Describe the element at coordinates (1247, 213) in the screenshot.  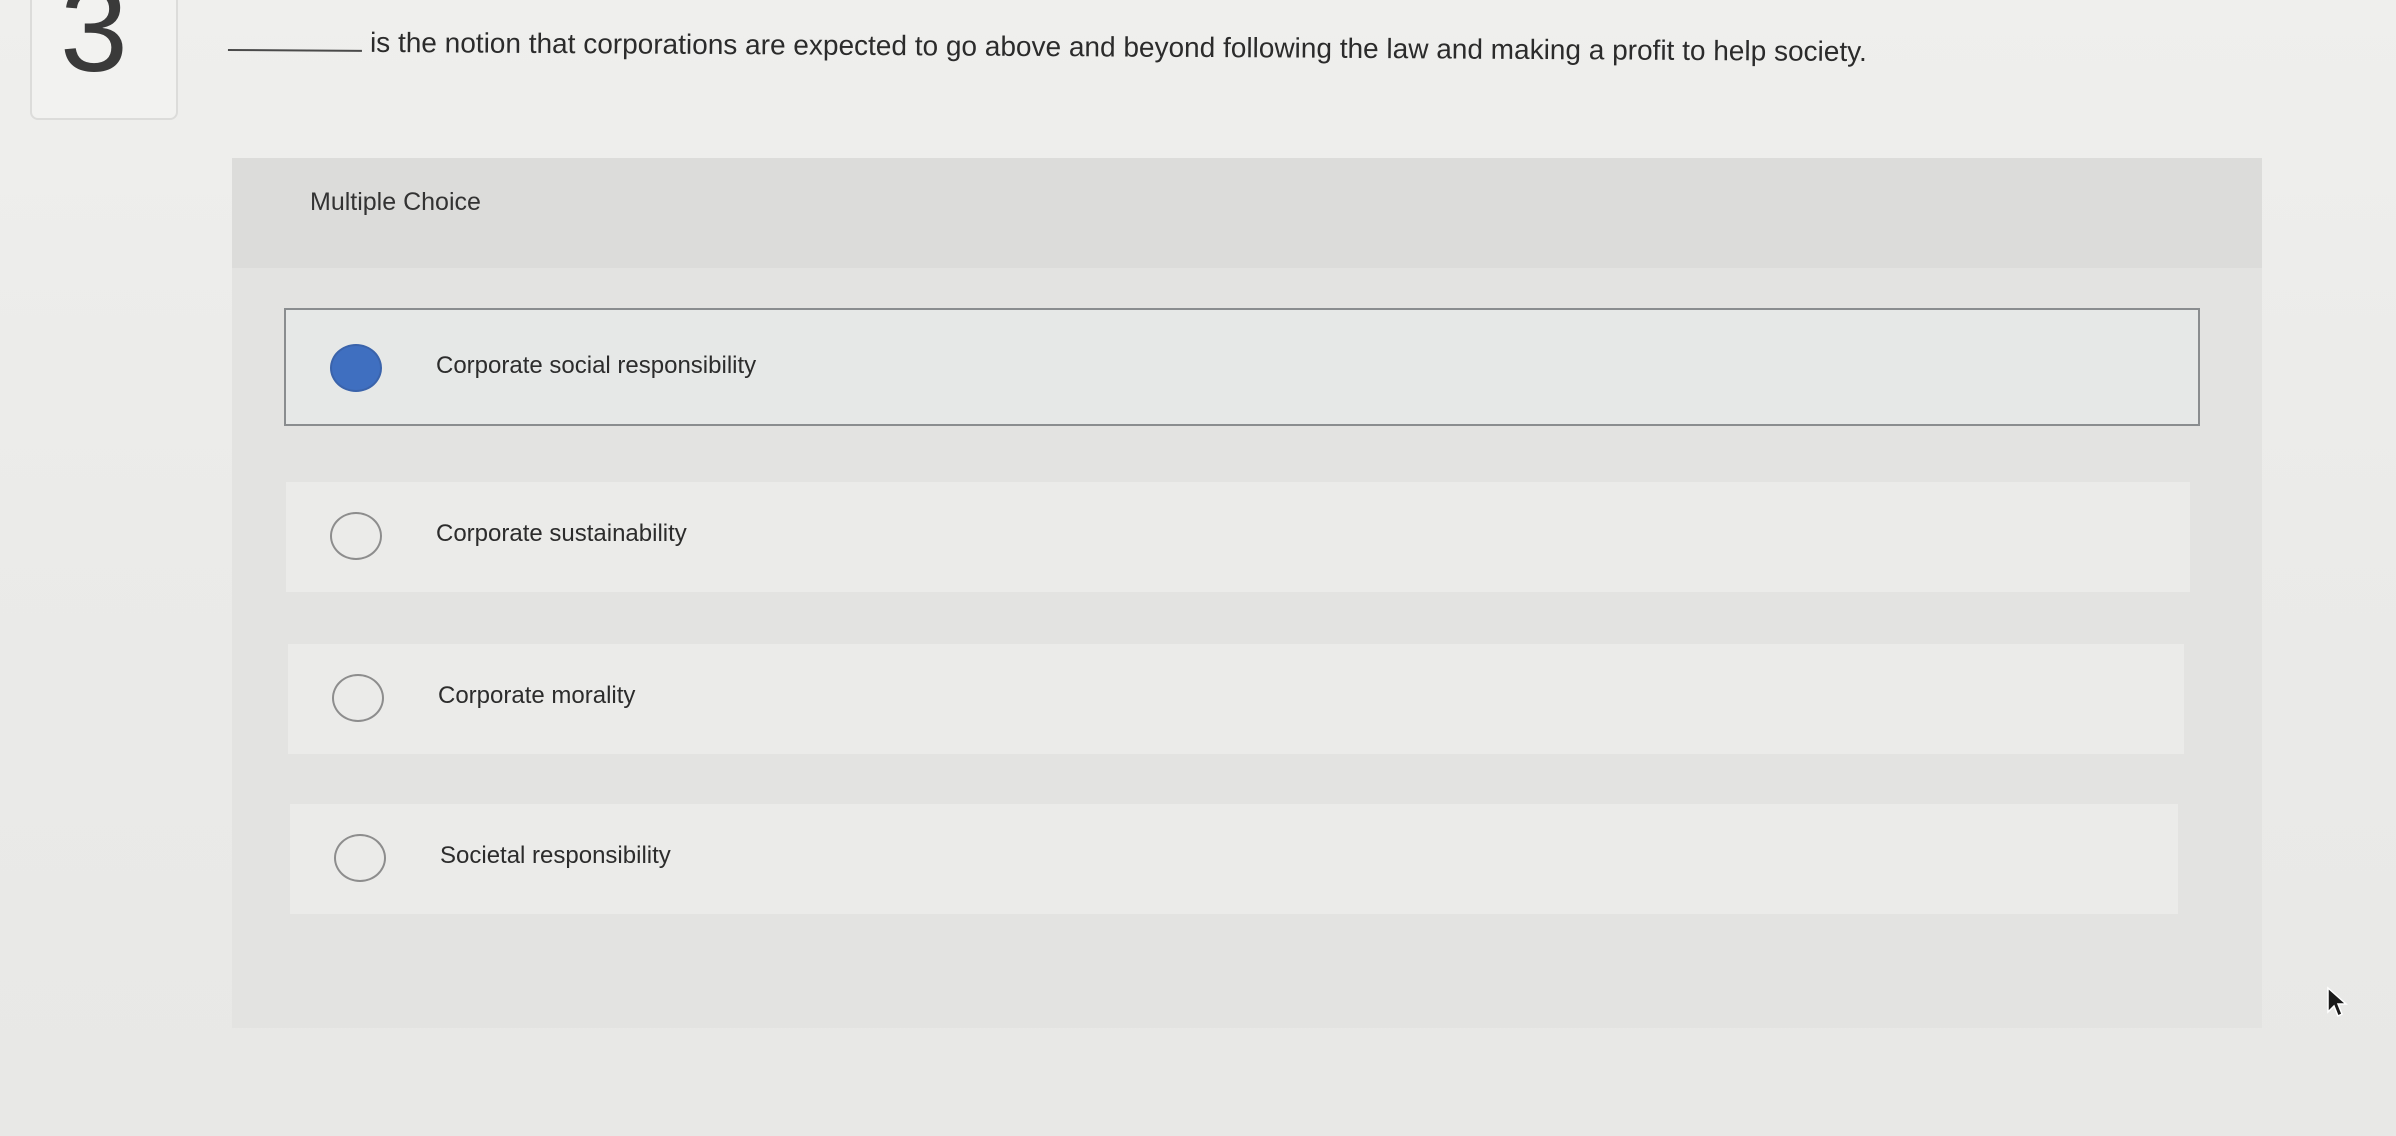
I see `answer-panel-header: Multiple Choice` at that location.